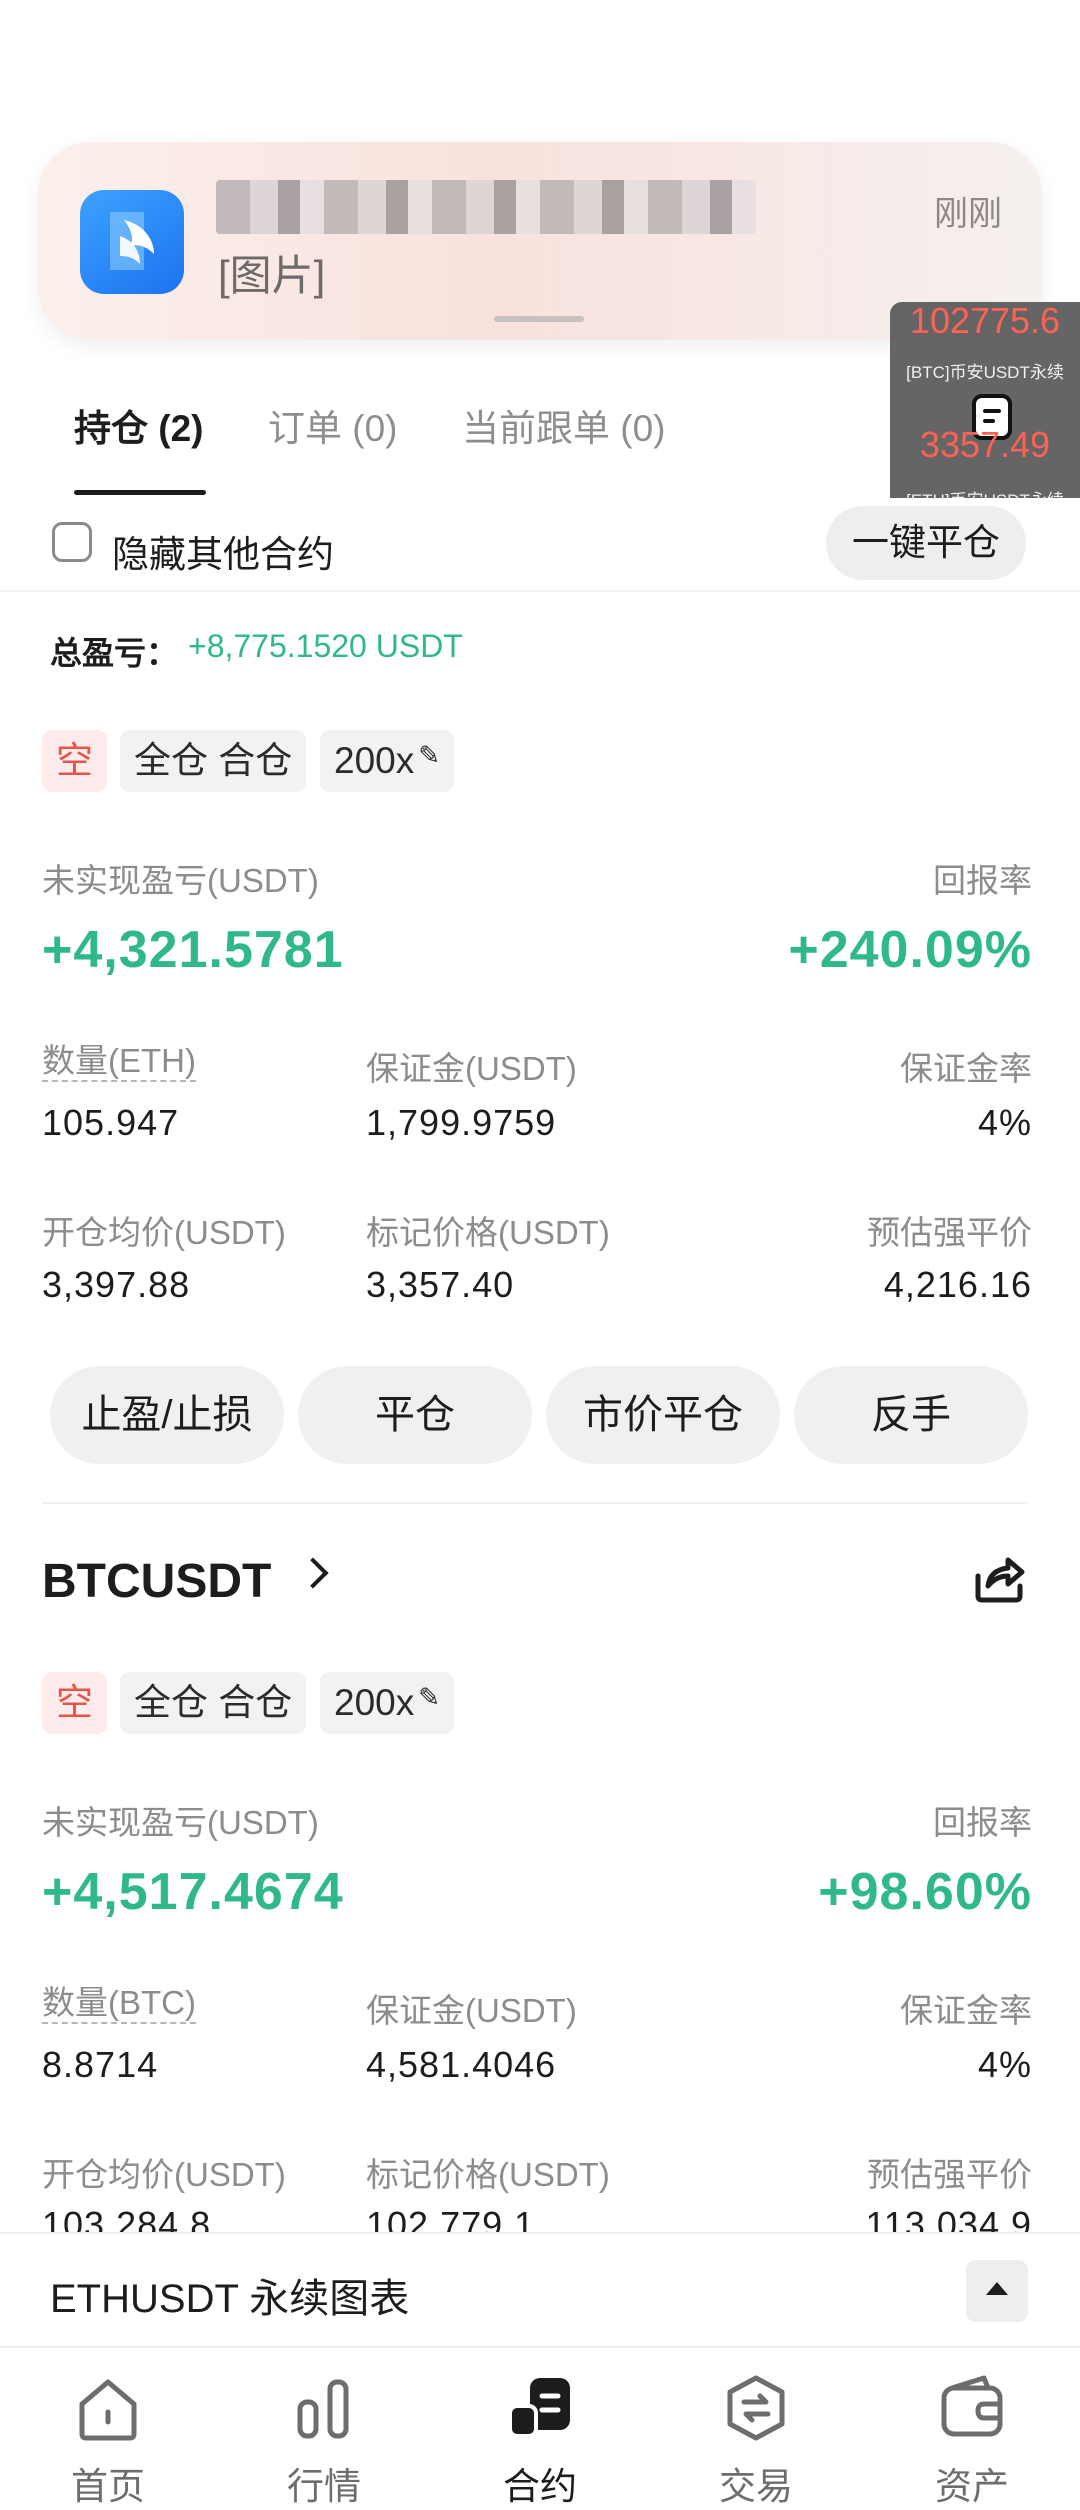  I want to click on chart-bar: ETHUSDT 永续图表, so click(540, 2289).